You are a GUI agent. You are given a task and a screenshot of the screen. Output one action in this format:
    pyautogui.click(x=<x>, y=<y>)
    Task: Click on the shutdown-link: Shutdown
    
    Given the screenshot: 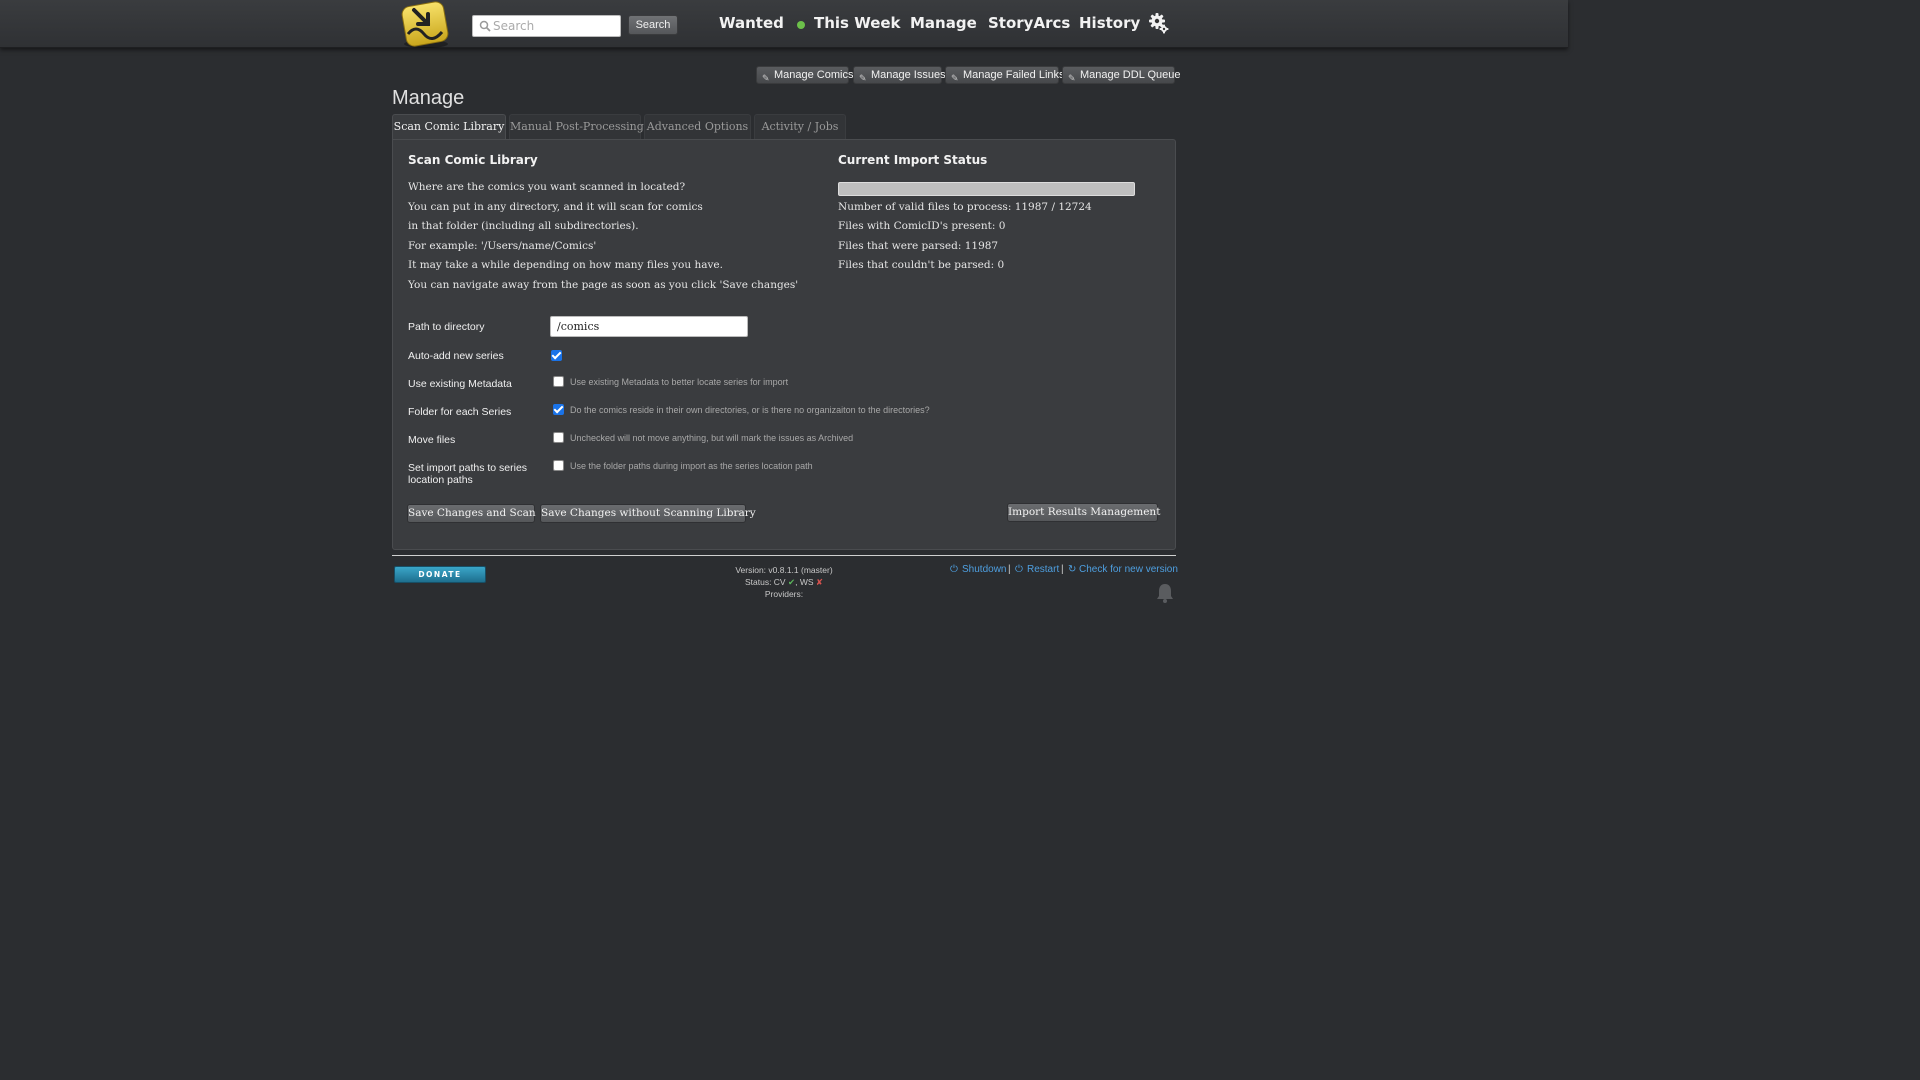 What is the action you would take?
    pyautogui.click(x=984, y=569)
    